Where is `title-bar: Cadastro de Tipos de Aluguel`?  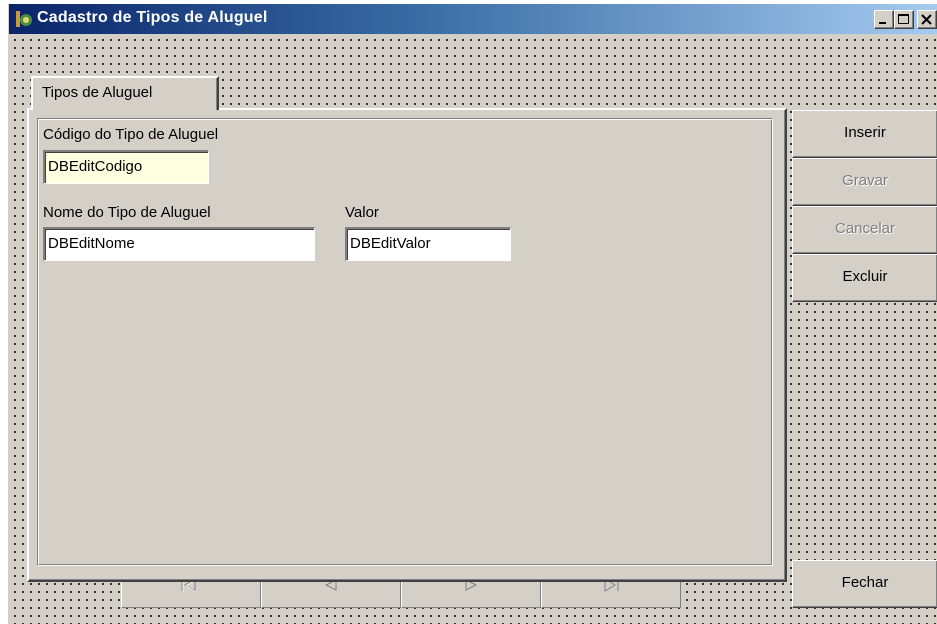 title-bar: Cadastro de Tipos de Aluguel is located at coordinates (473, 19).